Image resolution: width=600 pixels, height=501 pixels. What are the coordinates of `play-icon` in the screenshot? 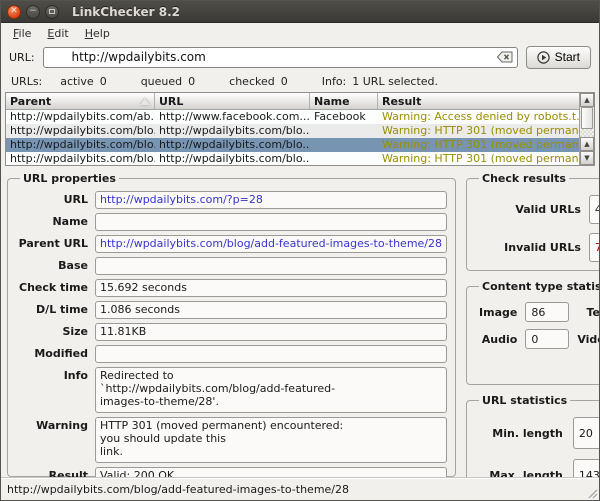 It's located at (543, 57).